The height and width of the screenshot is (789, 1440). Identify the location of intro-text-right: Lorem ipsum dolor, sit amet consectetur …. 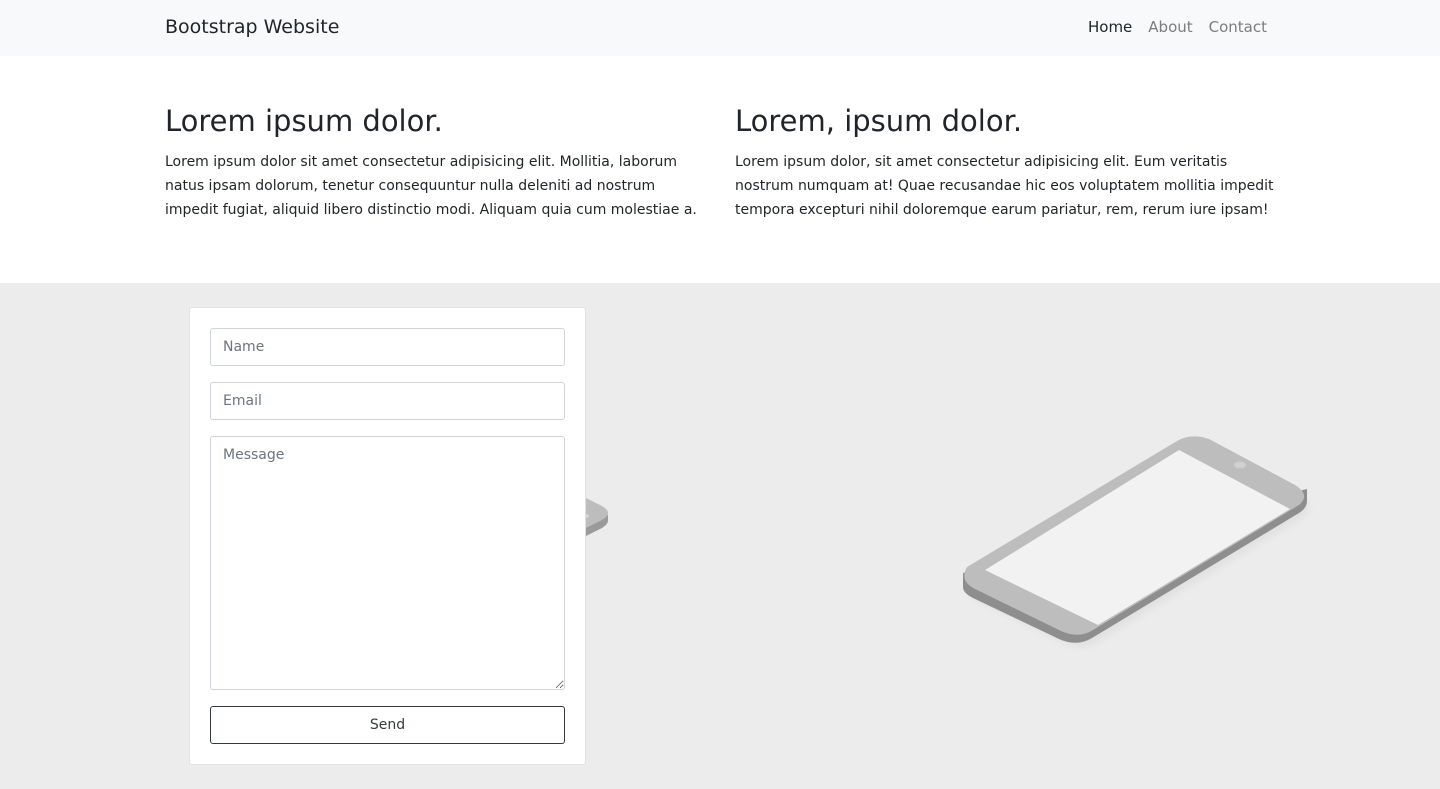
(1004, 186).